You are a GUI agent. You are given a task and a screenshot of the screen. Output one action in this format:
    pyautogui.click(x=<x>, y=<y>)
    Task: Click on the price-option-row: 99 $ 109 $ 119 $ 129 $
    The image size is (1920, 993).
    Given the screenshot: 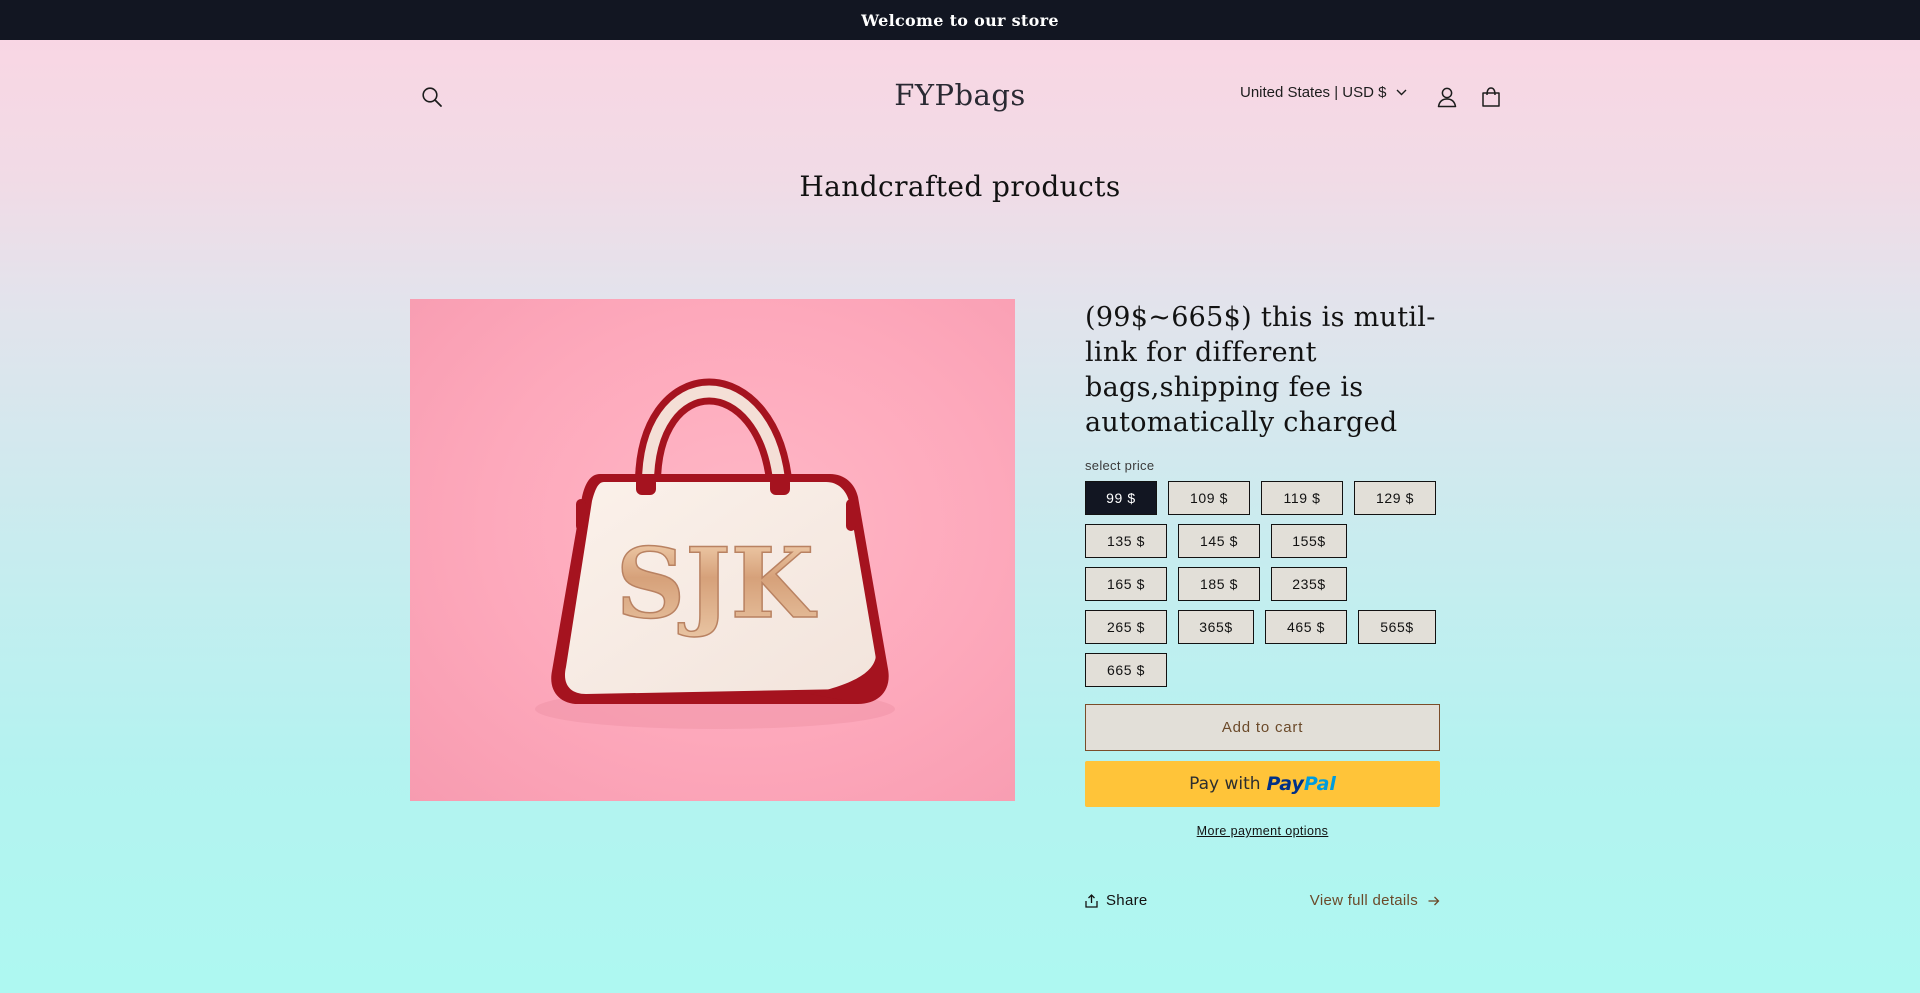 What is the action you would take?
    pyautogui.click(x=1275, y=498)
    